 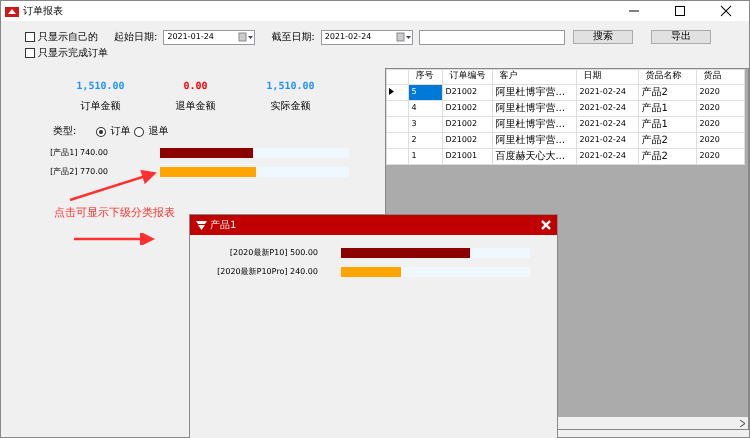 I want to click on column-header: 订单编号, so click(x=467, y=77).